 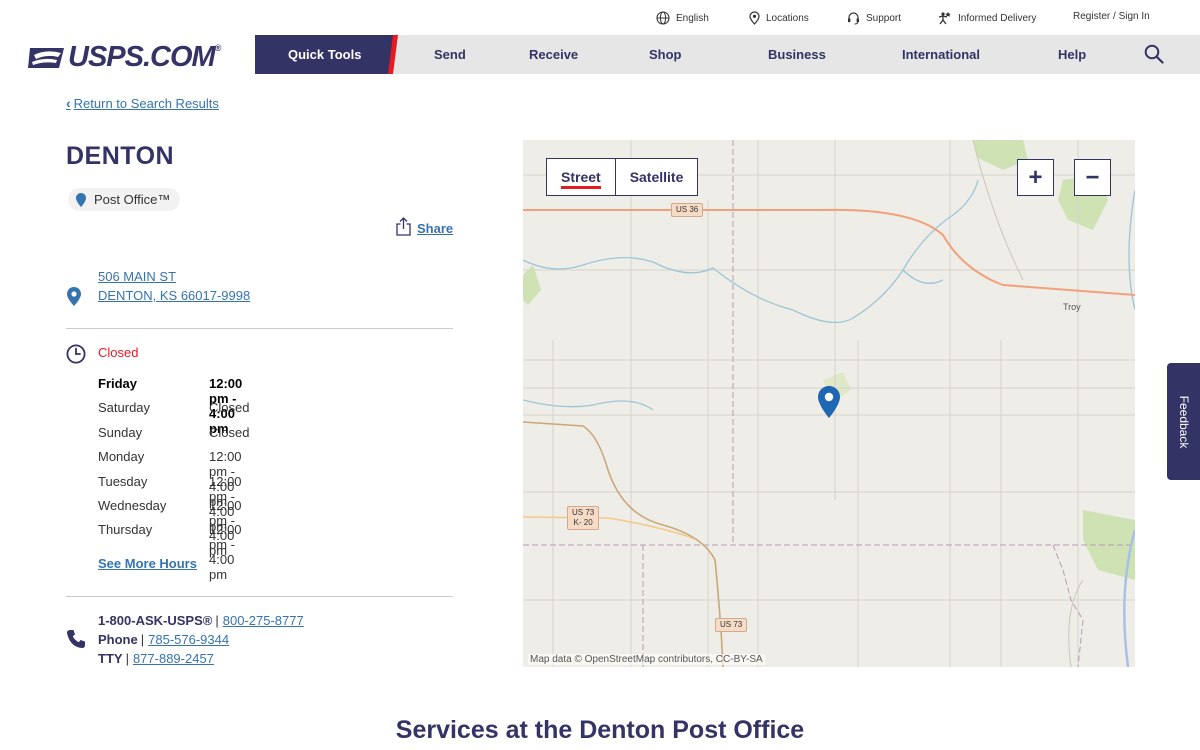 I want to click on services-heading: Services at the Denton Post Office, so click(x=600, y=730).